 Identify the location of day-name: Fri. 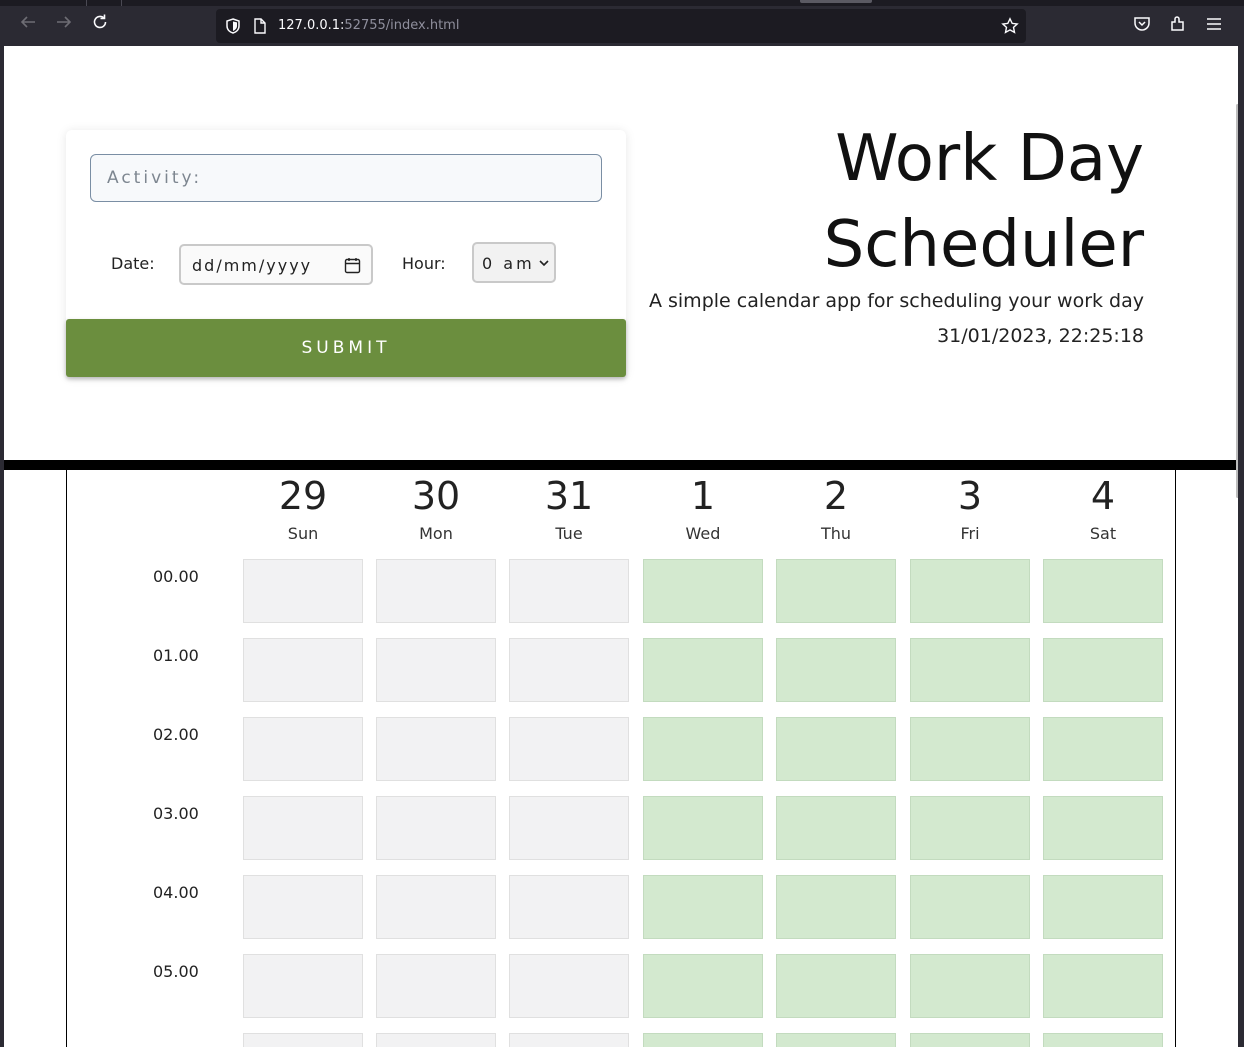
(970, 533).